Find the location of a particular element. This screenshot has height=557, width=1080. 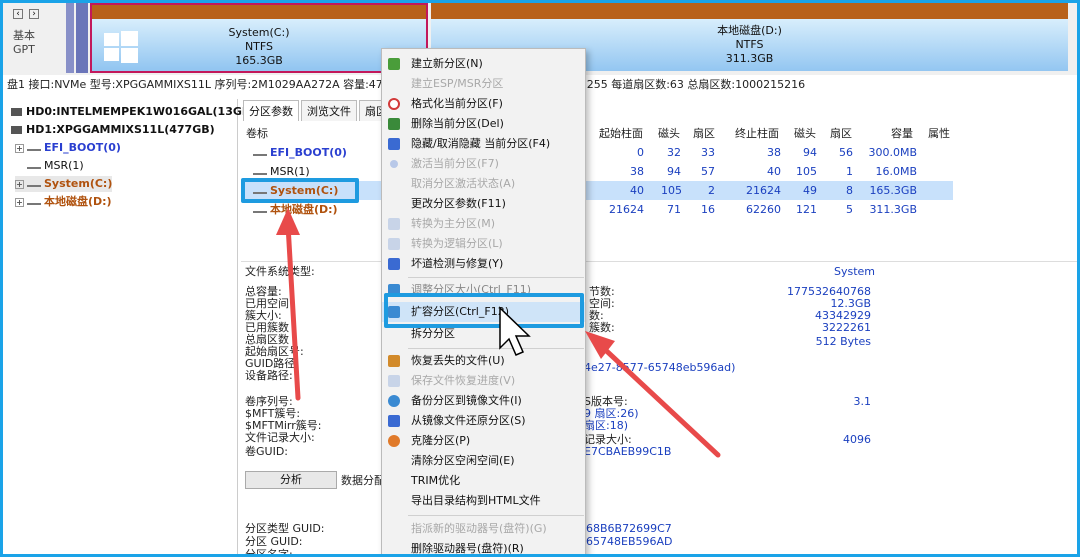

mouse-cursor-icon is located at coordinates (515, 331).